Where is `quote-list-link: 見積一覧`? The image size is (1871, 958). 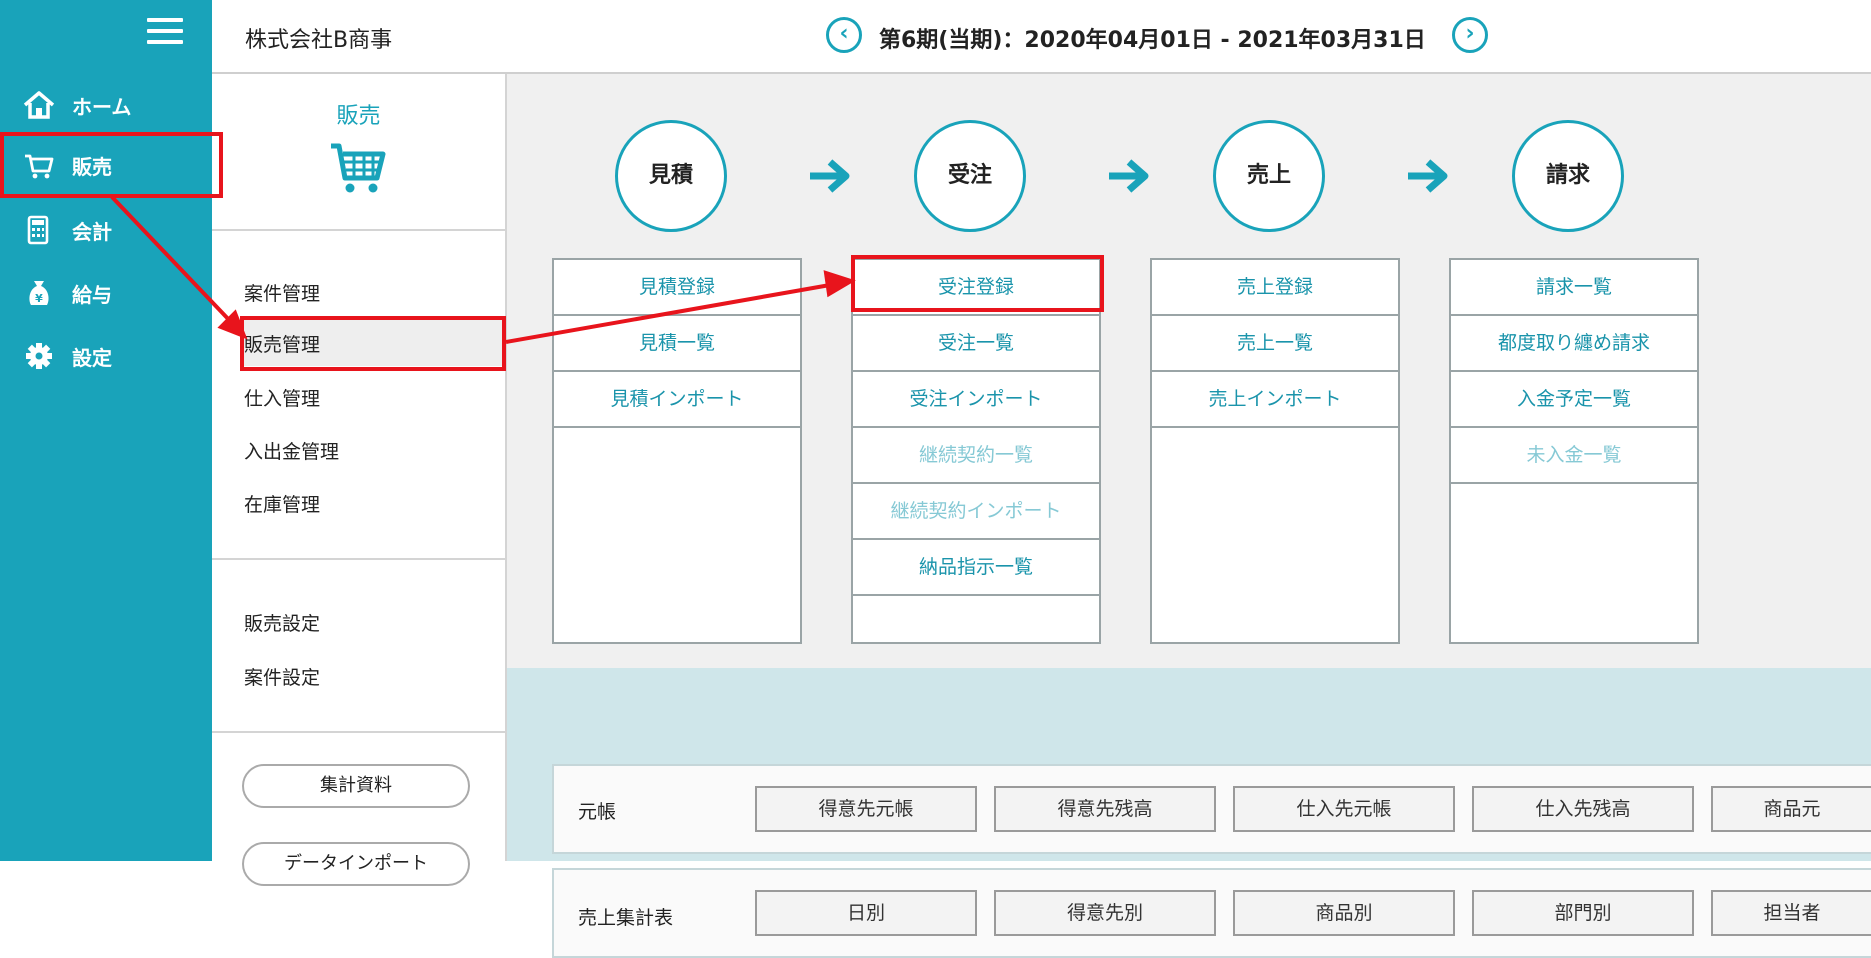 quote-list-link: 見積一覧 is located at coordinates (677, 344).